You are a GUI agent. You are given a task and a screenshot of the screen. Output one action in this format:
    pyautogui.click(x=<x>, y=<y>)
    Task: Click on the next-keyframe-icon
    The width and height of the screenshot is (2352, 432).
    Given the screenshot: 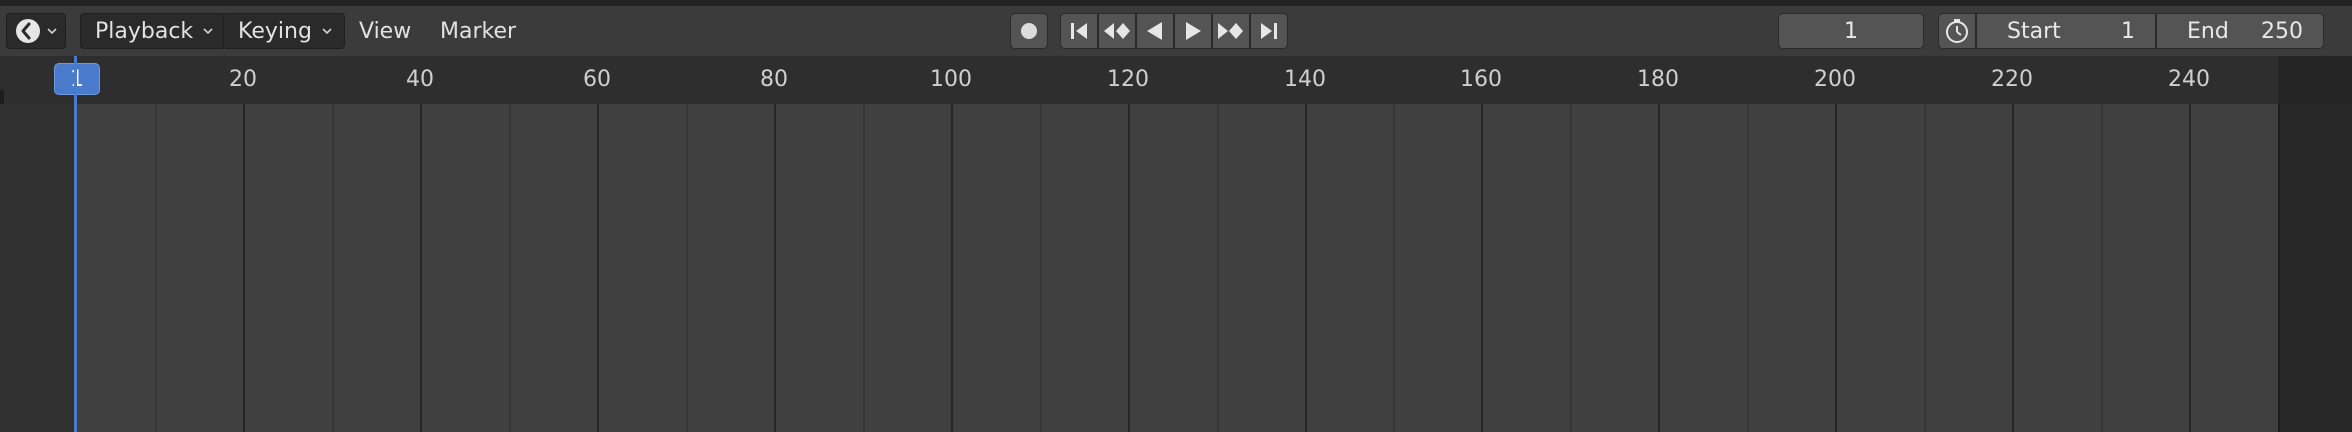 What is the action you would take?
    pyautogui.click(x=1230, y=31)
    